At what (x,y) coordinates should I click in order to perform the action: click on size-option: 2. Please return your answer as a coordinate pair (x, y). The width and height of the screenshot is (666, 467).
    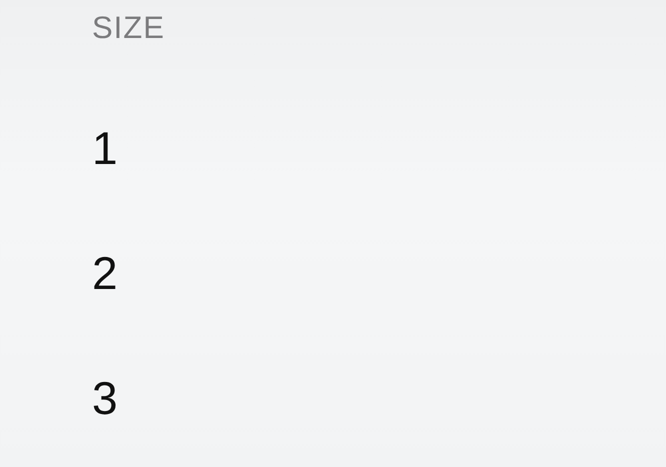
    Looking at the image, I should click on (59, 272).